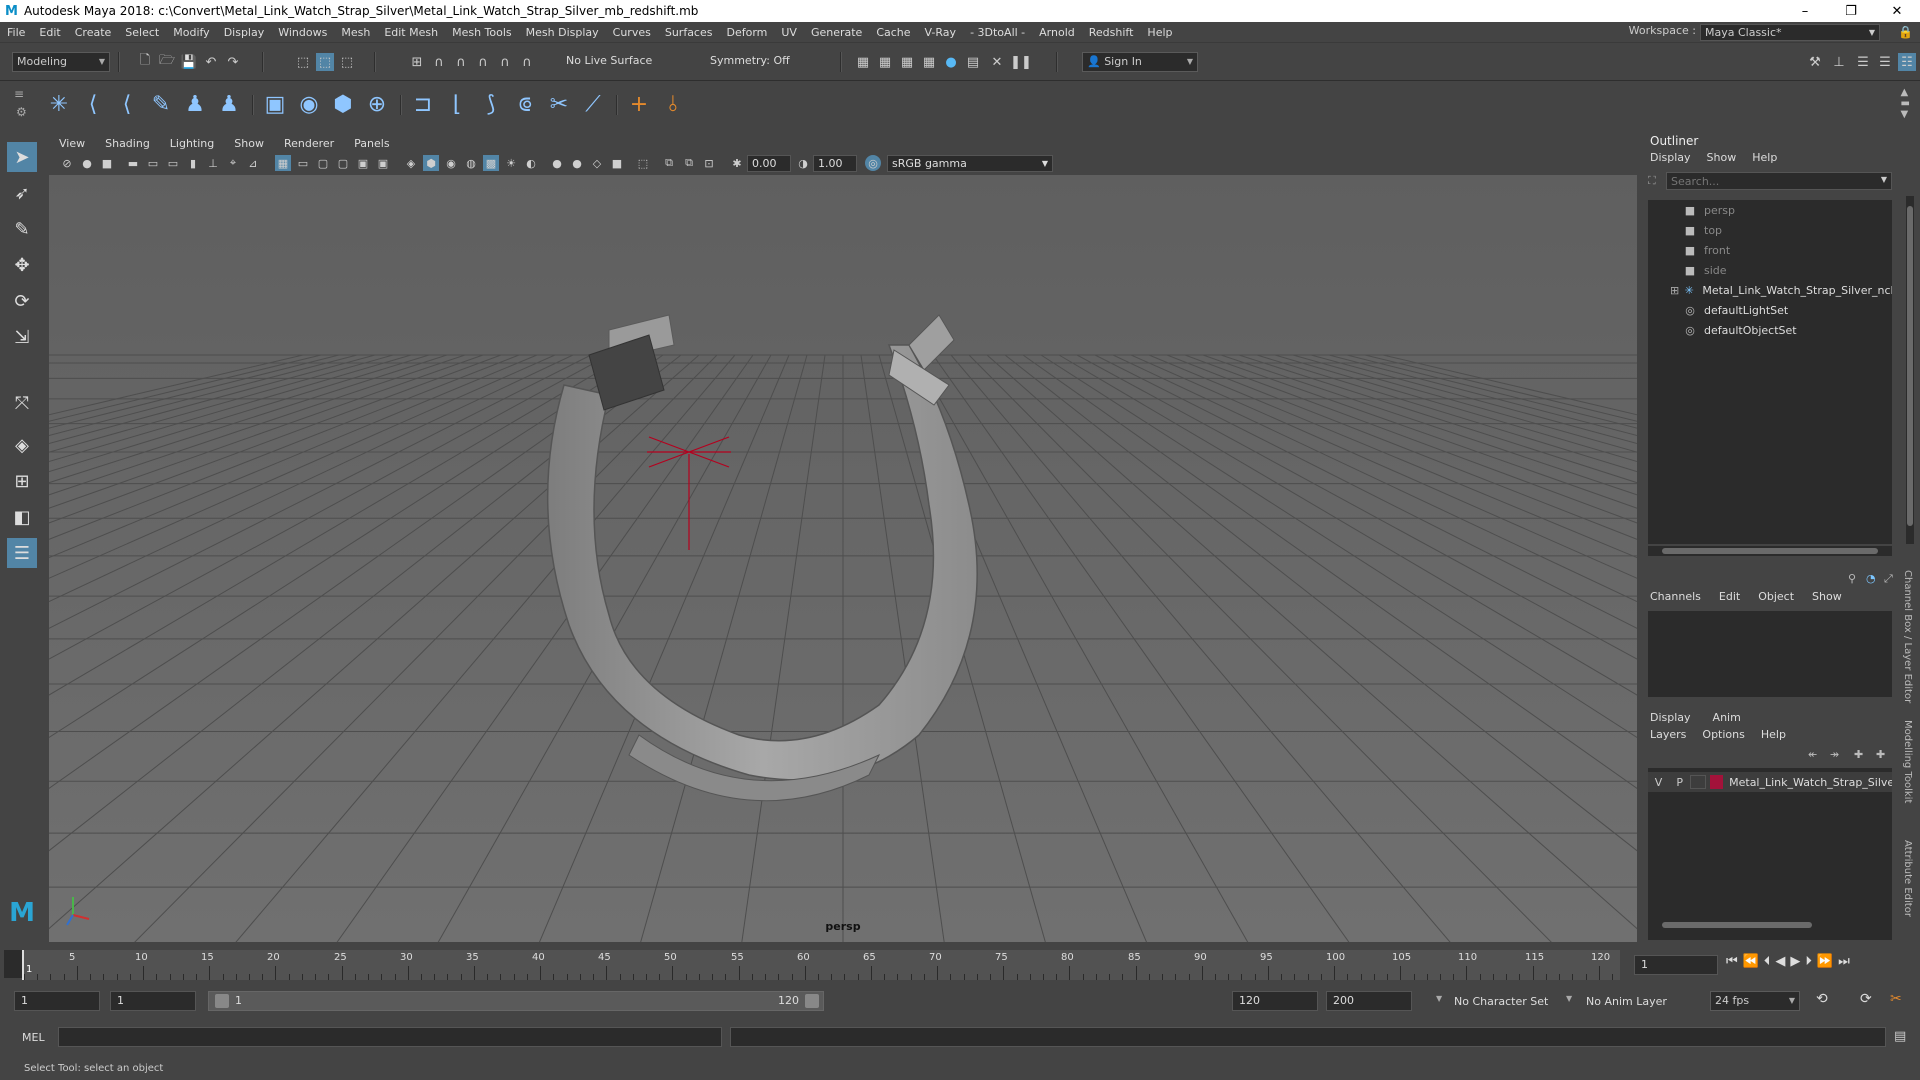  What do you see at coordinates (1905, 103) in the screenshot?
I see `shelf-scroll-icon: ▲ ▬ ▼` at bounding box center [1905, 103].